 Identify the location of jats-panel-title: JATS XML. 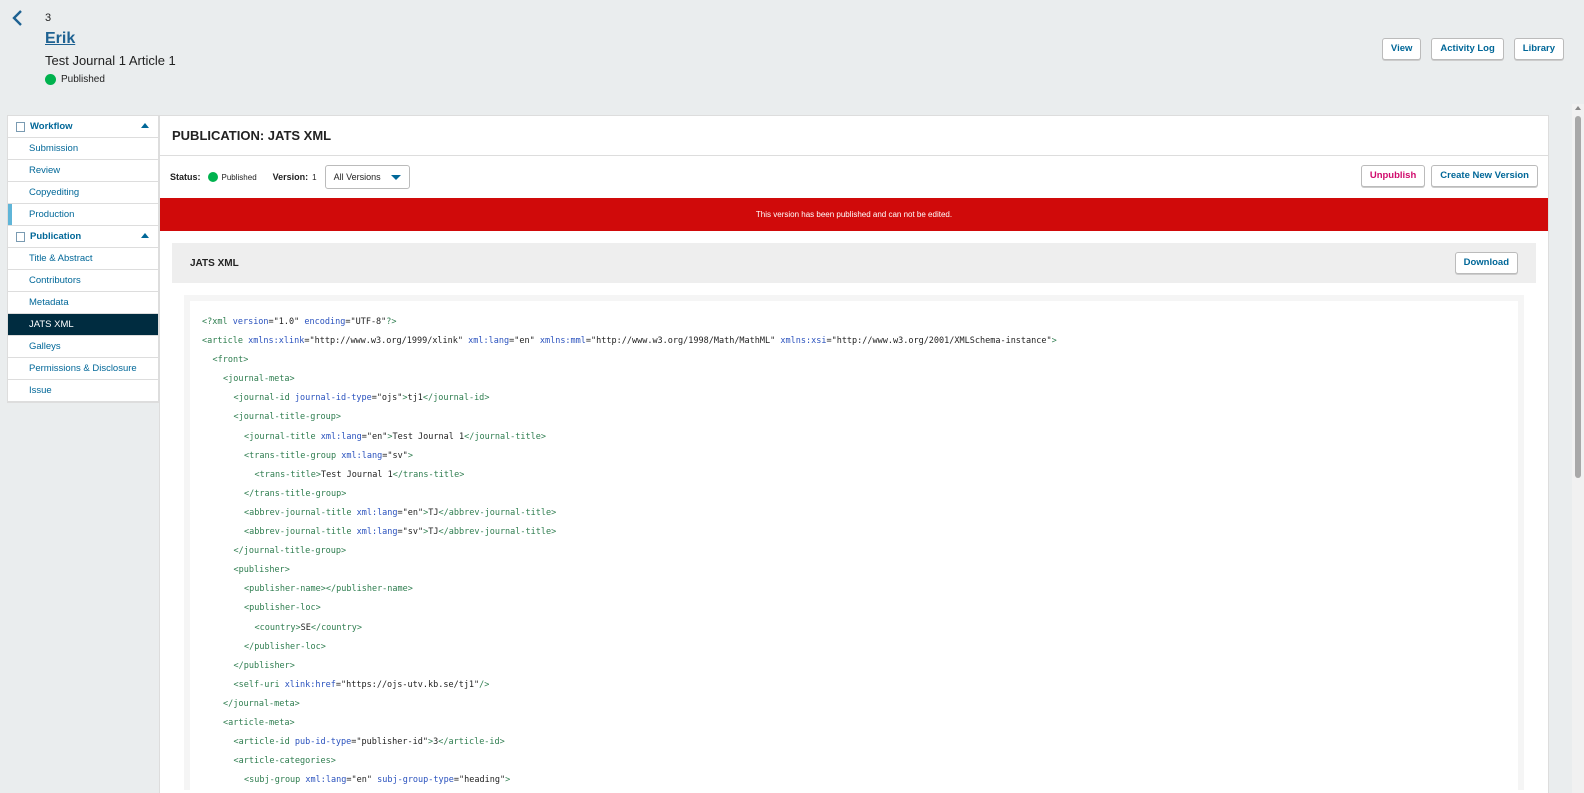
(214, 263).